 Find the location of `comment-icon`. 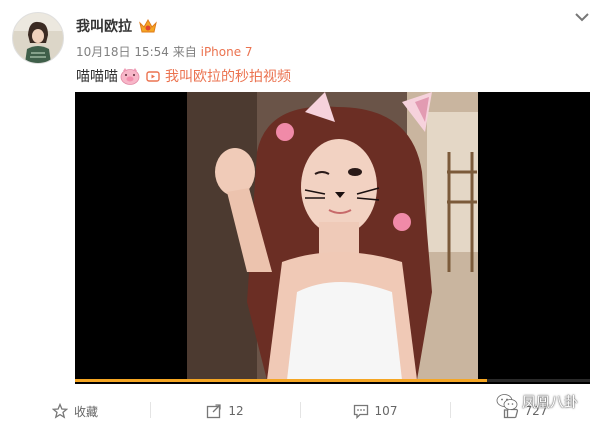

comment-icon is located at coordinates (360, 411).